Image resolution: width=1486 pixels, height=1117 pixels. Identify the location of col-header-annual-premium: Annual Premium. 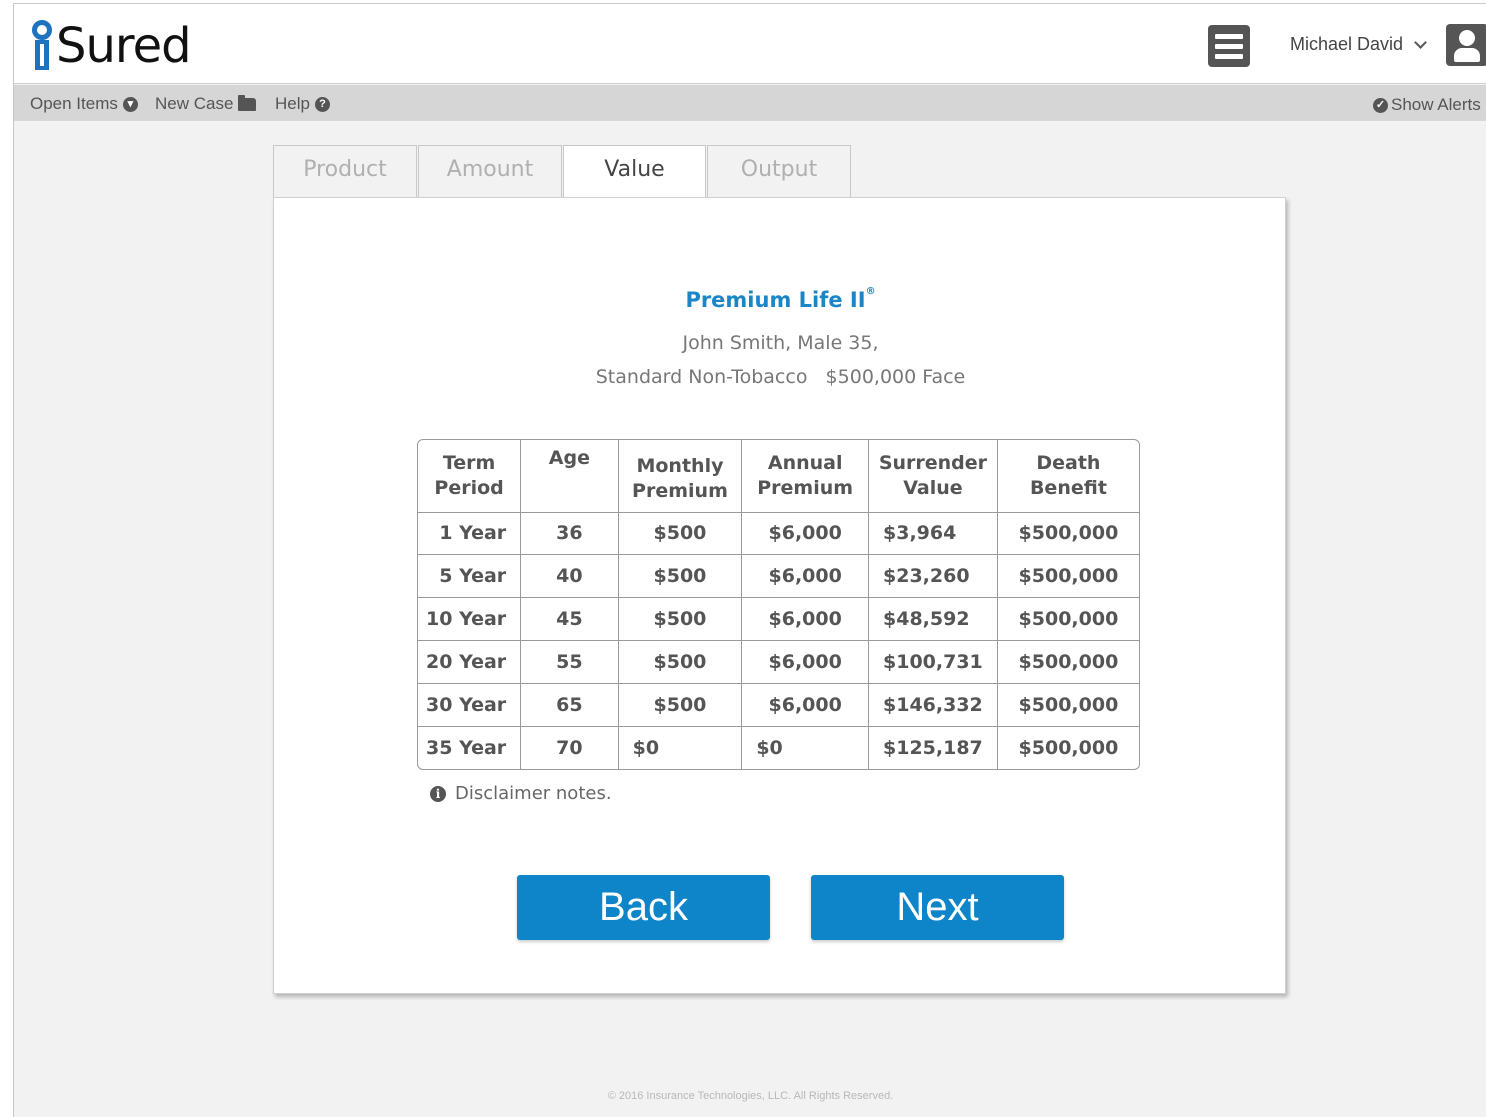
(805, 476).